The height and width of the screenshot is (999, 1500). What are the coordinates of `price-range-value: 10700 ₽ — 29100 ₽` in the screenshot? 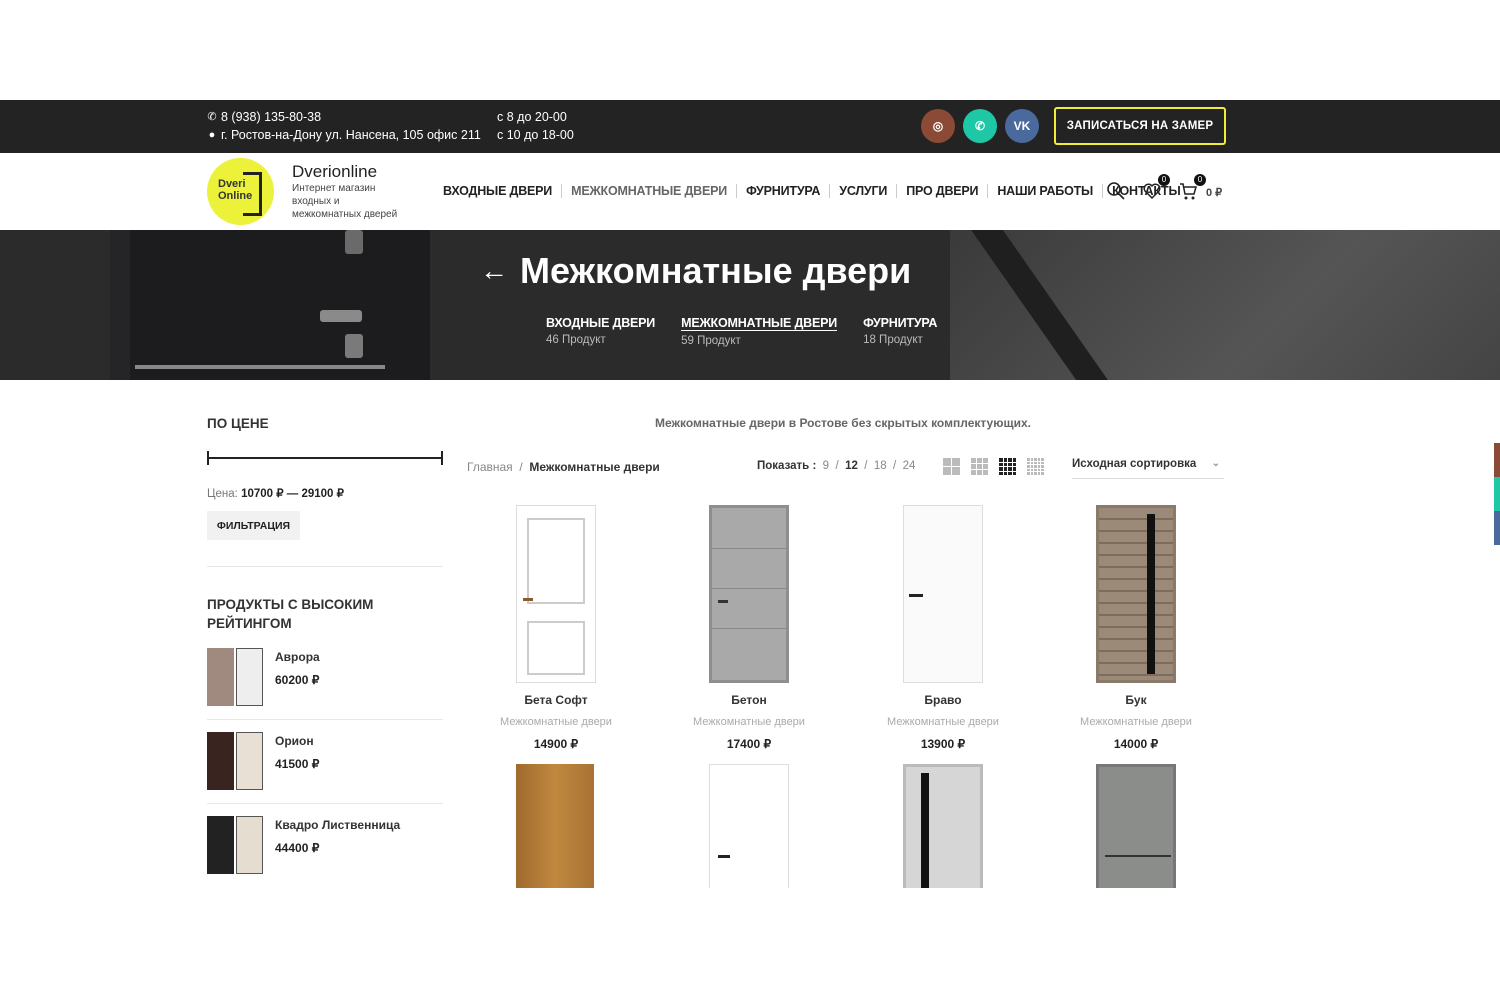 It's located at (292, 494).